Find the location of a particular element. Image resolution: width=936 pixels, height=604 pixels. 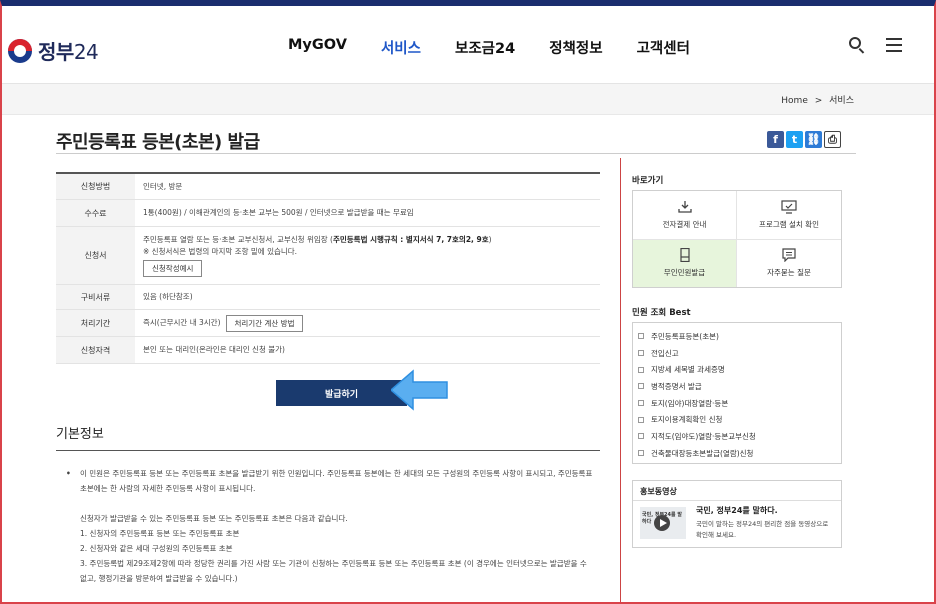

main-nav: MyGOV 서비스 보조금24 정책정보 고객센터 is located at coordinates (506, 47).